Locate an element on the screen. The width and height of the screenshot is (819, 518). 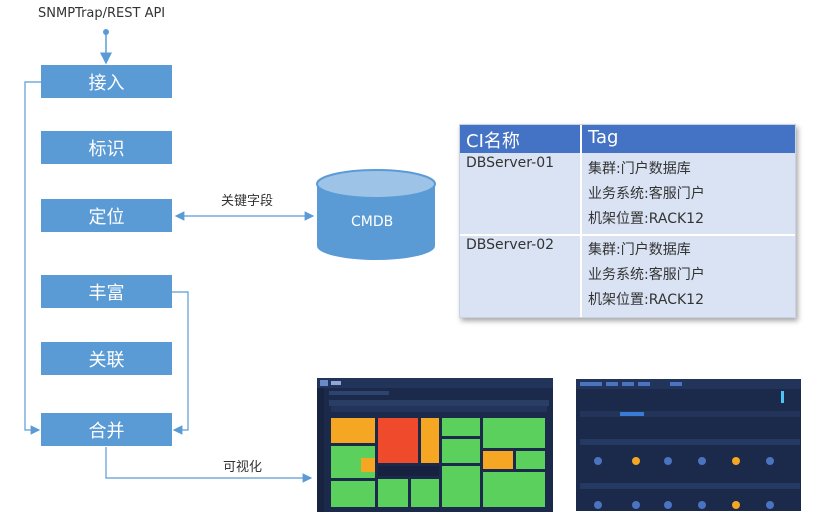
table-row-1-tags: 集群:门户数据库 业务系统:客服门户 机架位置:RACK12 is located at coordinates (646, 194).